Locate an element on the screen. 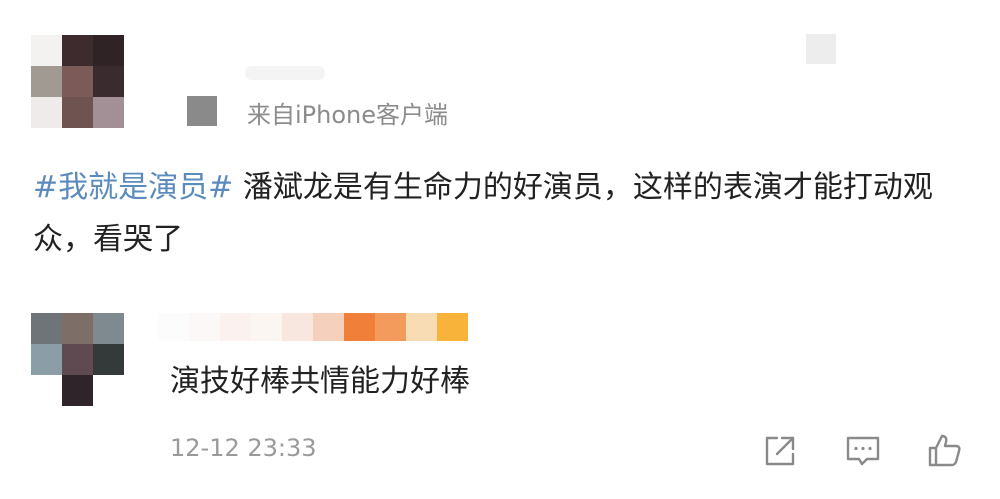 The height and width of the screenshot is (499, 1000). post-username-blurred is located at coordinates (285, 73).